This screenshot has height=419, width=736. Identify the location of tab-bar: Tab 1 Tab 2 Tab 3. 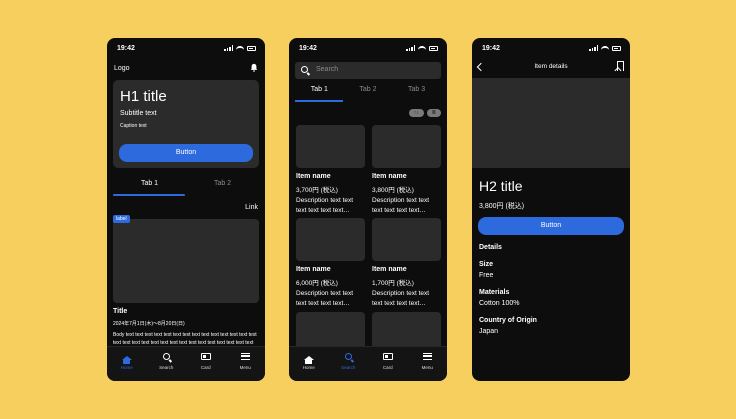
(368, 94).